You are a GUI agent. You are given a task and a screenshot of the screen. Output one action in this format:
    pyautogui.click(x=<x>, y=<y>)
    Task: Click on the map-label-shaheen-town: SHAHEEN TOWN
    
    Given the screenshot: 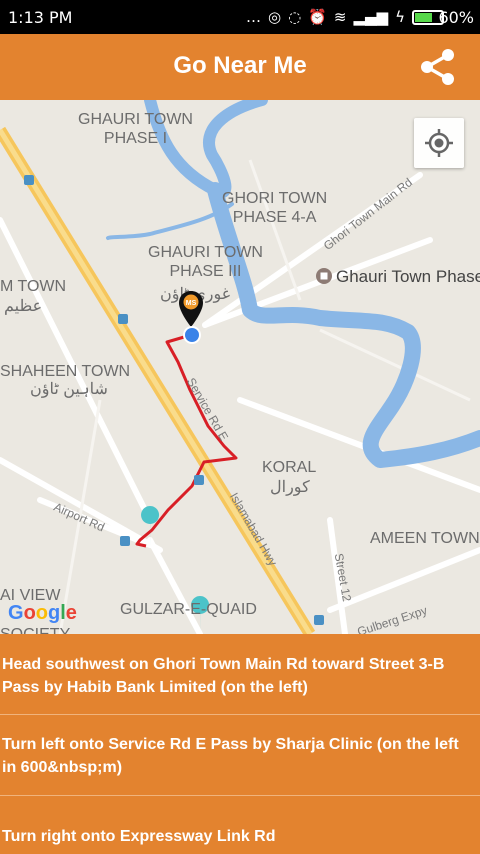 What is the action you would take?
    pyautogui.click(x=65, y=371)
    